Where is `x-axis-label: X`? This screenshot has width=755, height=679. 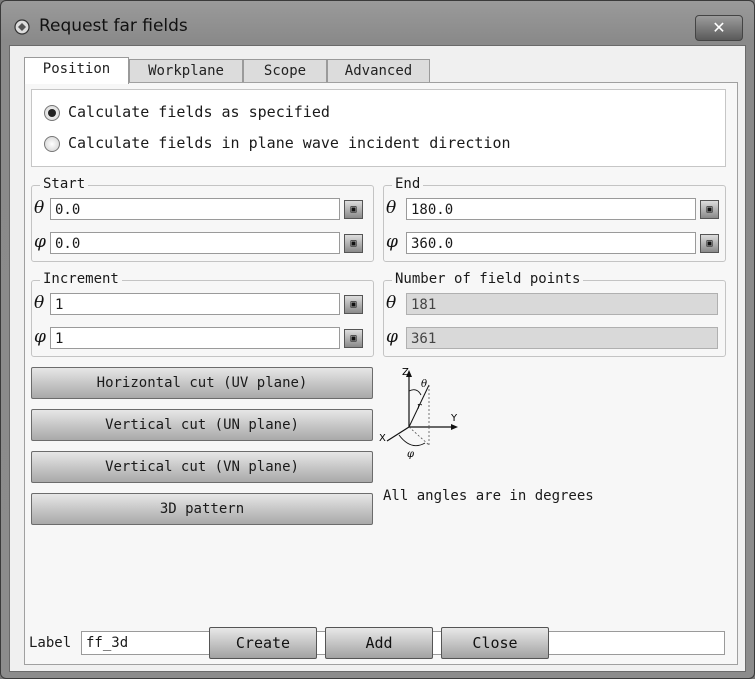 x-axis-label: X is located at coordinates (382, 438).